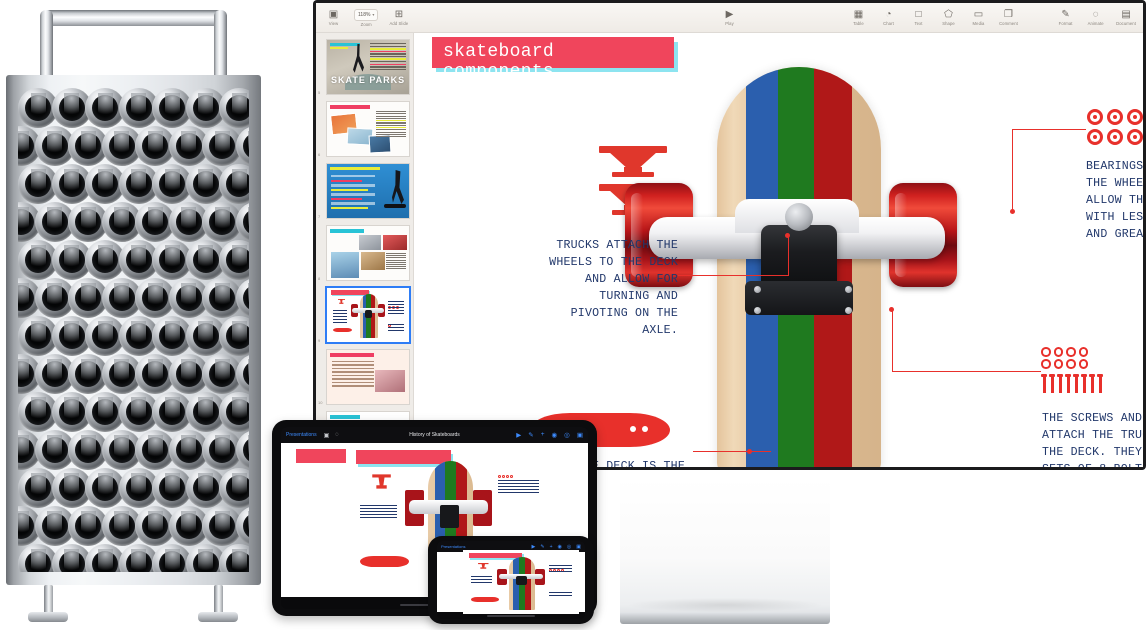 The width and height of the screenshot is (1146, 630). I want to click on table-button: ▦ Table, so click(858, 17).